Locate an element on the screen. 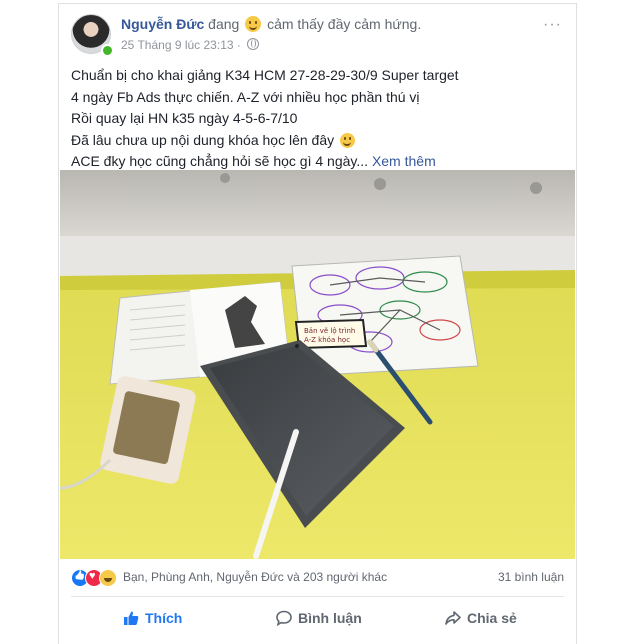  see-more-link: Xem thêm is located at coordinates (404, 161).